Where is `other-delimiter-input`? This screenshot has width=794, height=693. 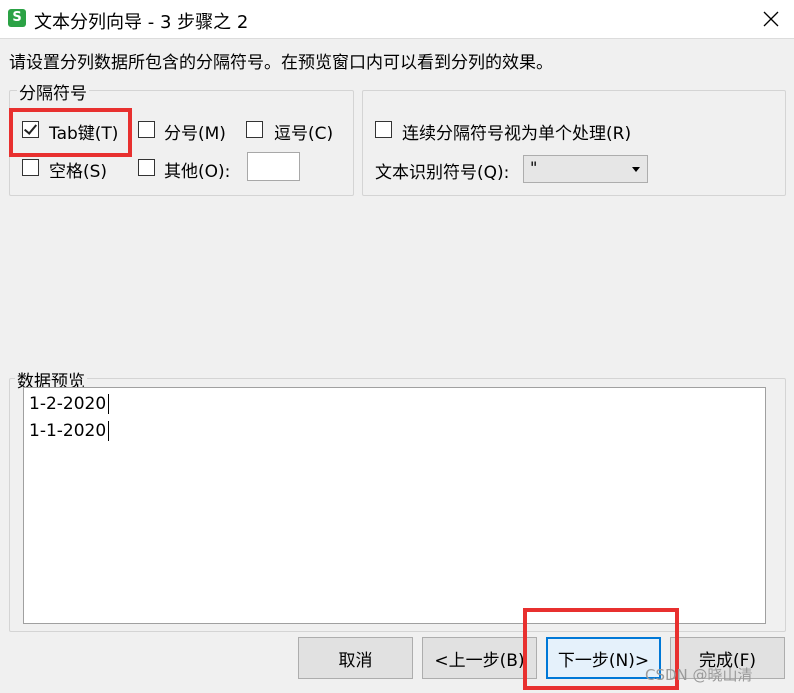 other-delimiter-input is located at coordinates (273, 166).